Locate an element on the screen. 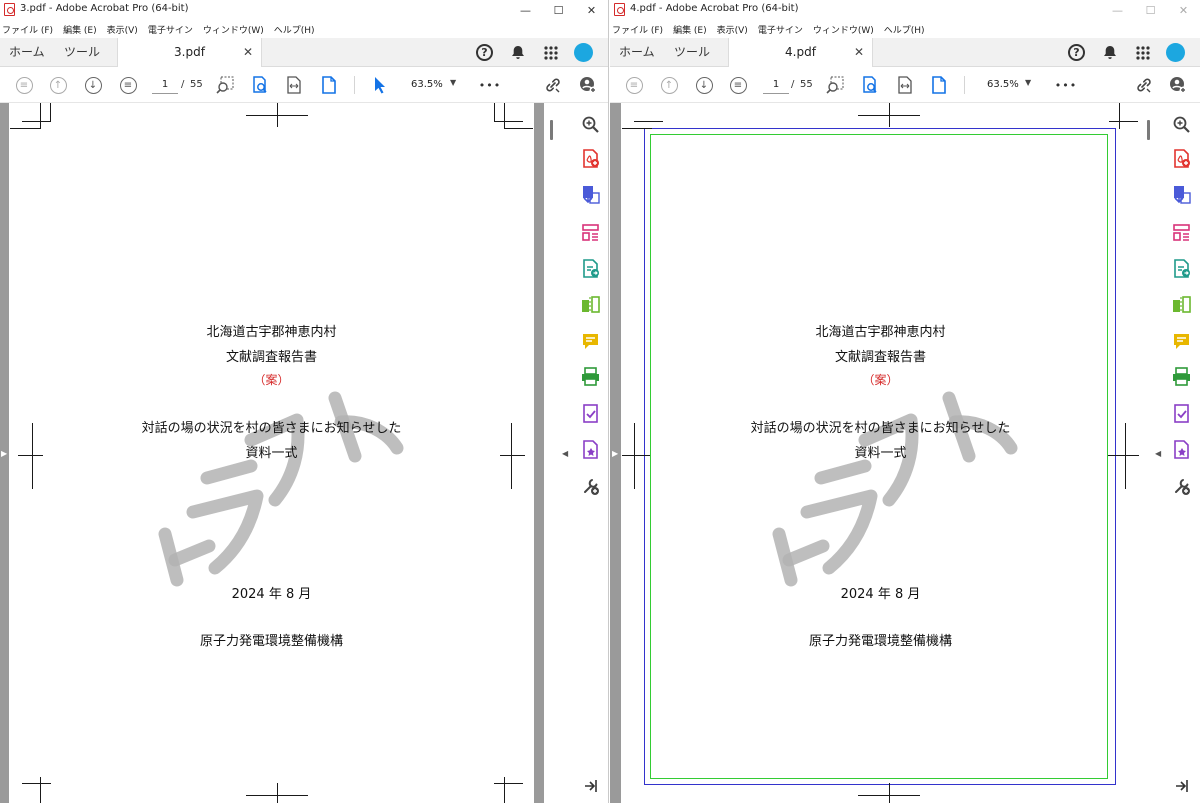 The height and width of the screenshot is (803, 1200). tab-document: 4.pdf ✕ is located at coordinates (800, 52).